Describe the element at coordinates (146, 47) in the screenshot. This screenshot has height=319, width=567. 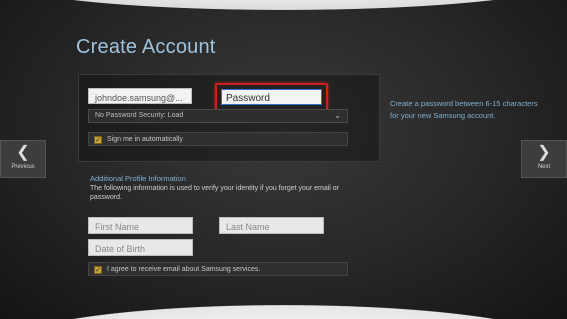
I see `page-title: Create Account` at that location.